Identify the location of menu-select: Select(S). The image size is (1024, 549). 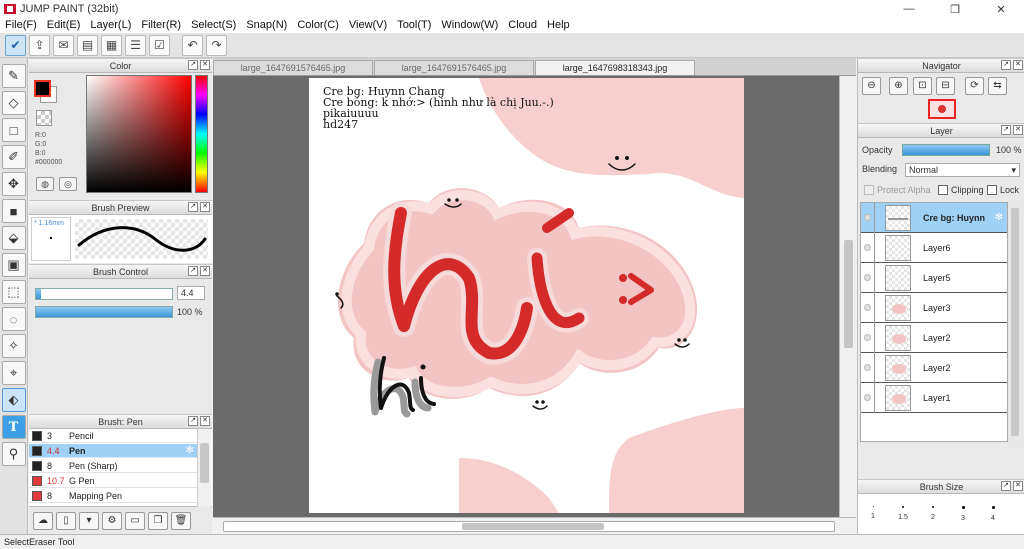
(213, 25).